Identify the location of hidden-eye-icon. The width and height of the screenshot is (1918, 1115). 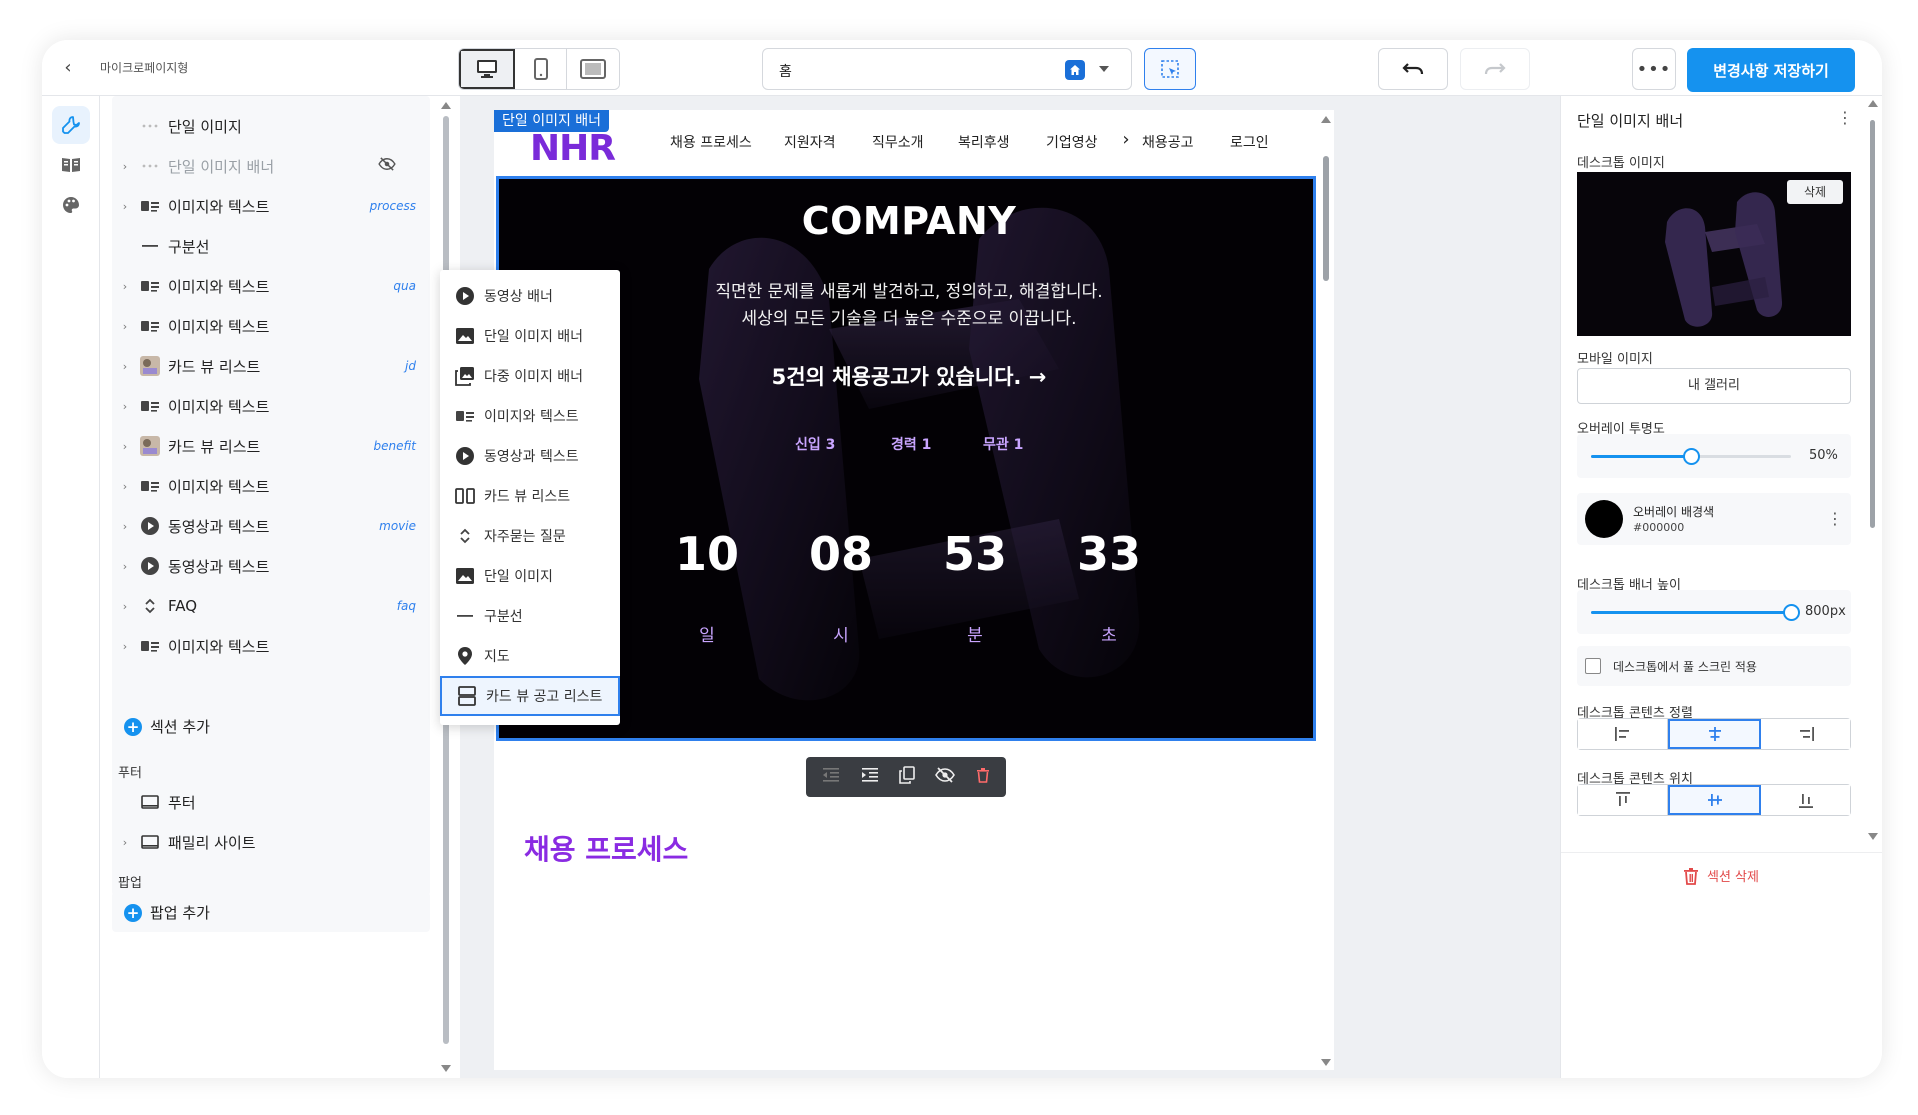
(387, 166).